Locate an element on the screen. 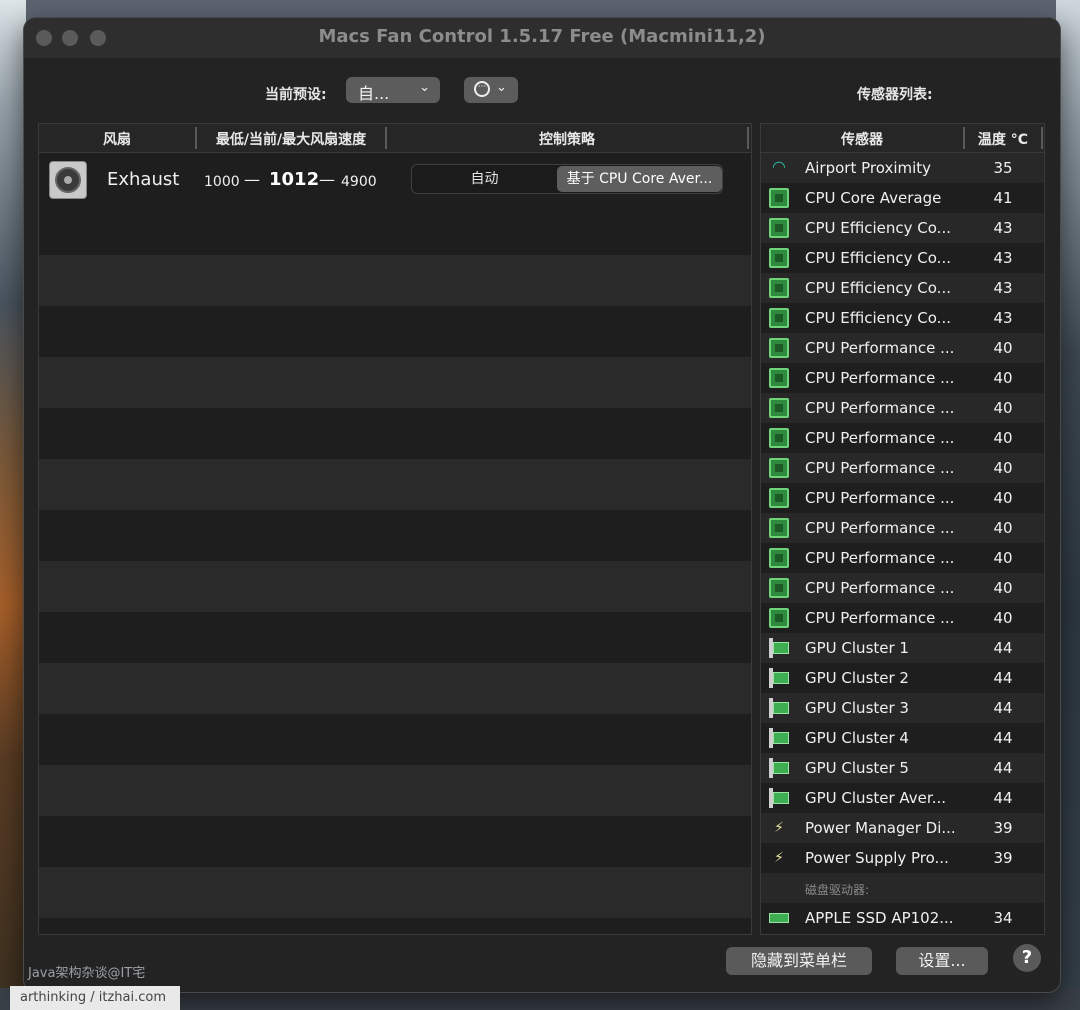  column-divider is located at coordinates (1042, 138).